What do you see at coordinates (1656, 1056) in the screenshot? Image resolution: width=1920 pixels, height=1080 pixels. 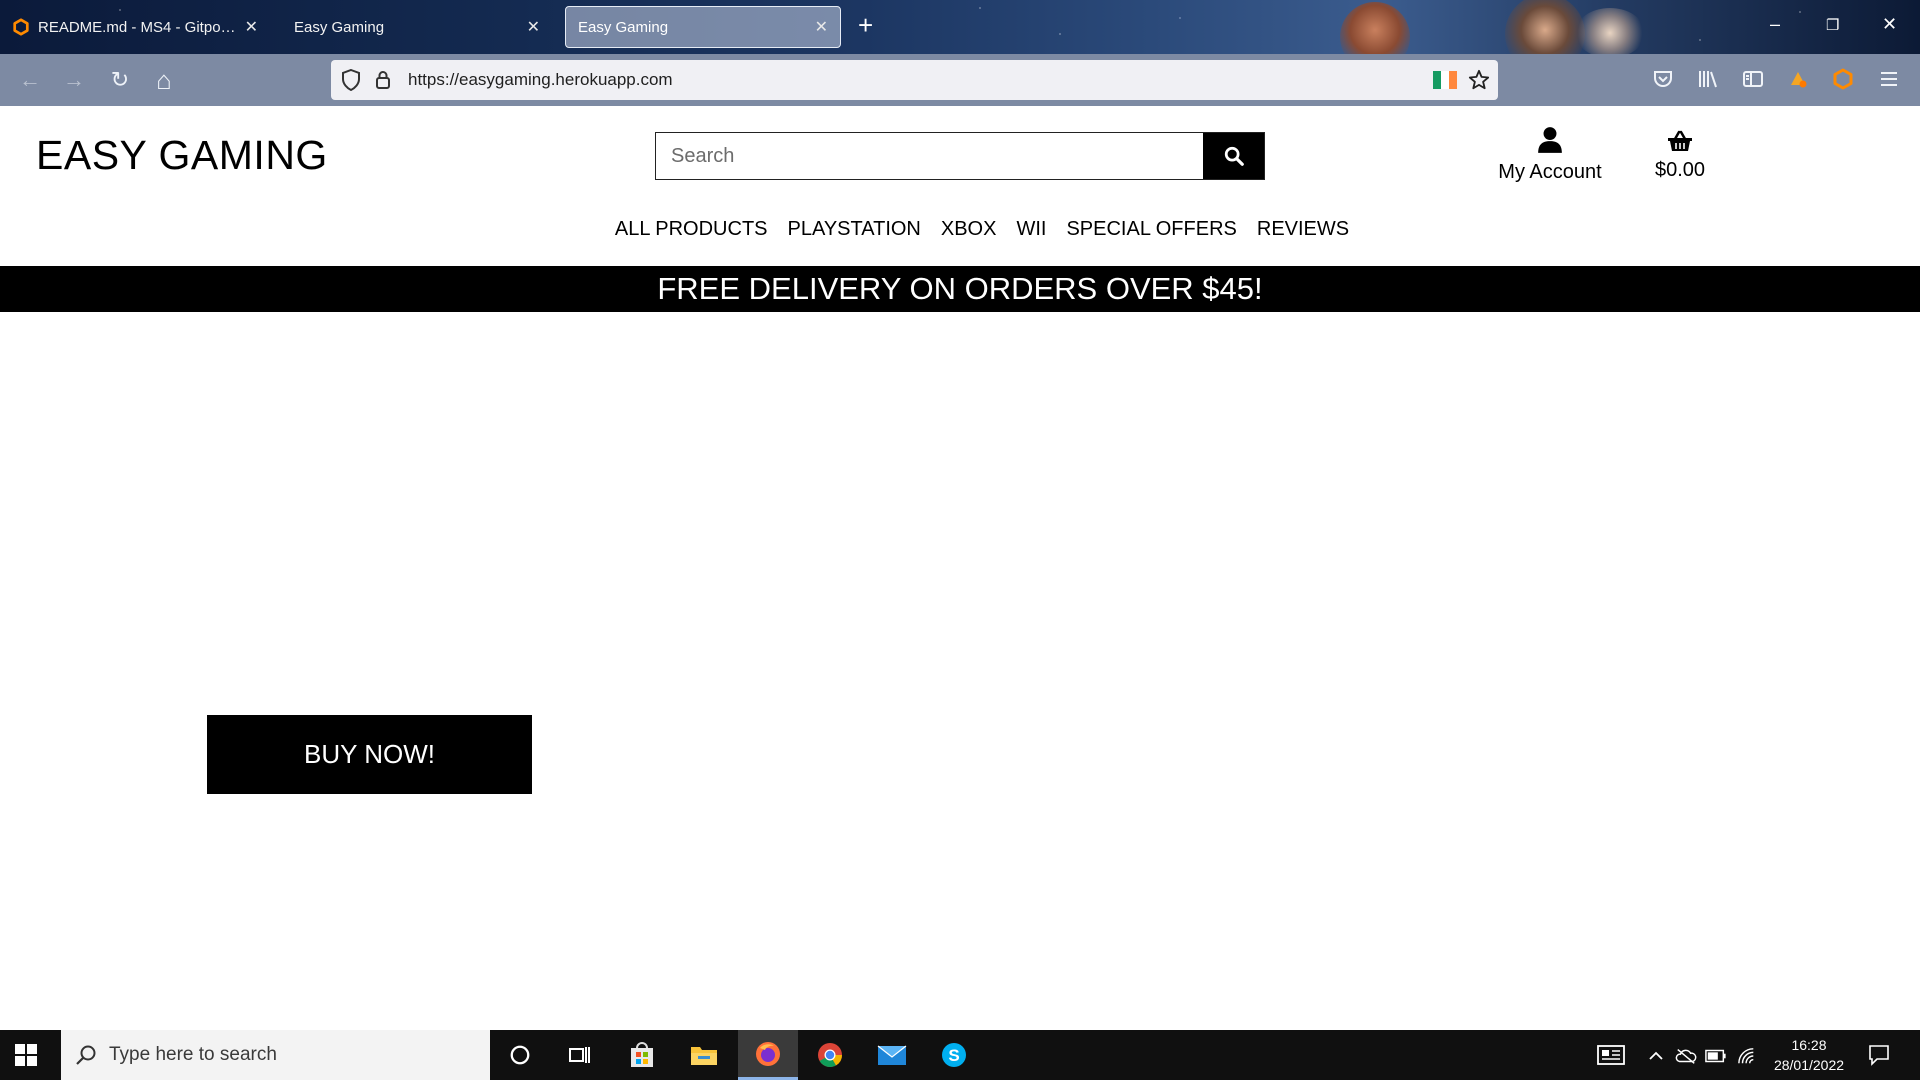 I see `chevron-up-icon` at bounding box center [1656, 1056].